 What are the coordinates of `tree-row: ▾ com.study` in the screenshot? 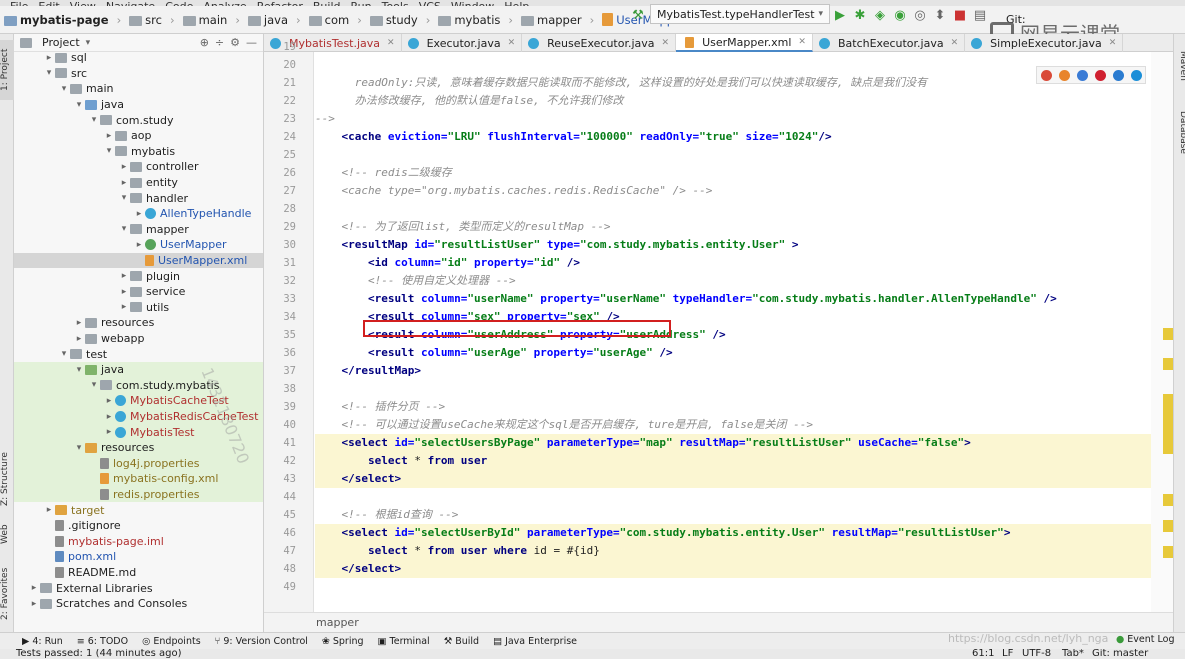 It's located at (138, 120).